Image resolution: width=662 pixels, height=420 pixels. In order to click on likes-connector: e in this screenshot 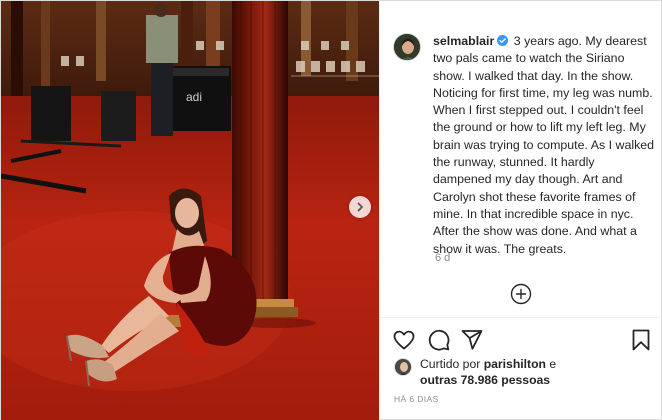, I will do `click(553, 364)`.